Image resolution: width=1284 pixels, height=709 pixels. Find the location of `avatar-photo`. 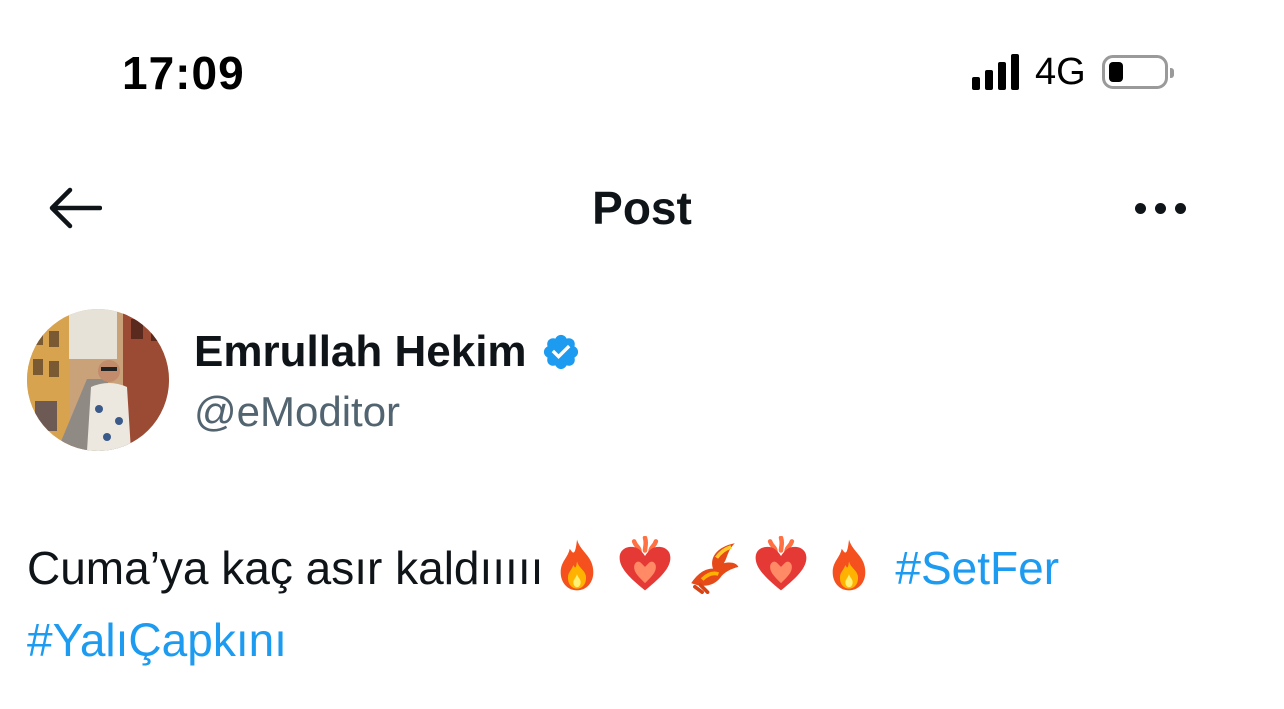

avatar-photo is located at coordinates (98, 380).